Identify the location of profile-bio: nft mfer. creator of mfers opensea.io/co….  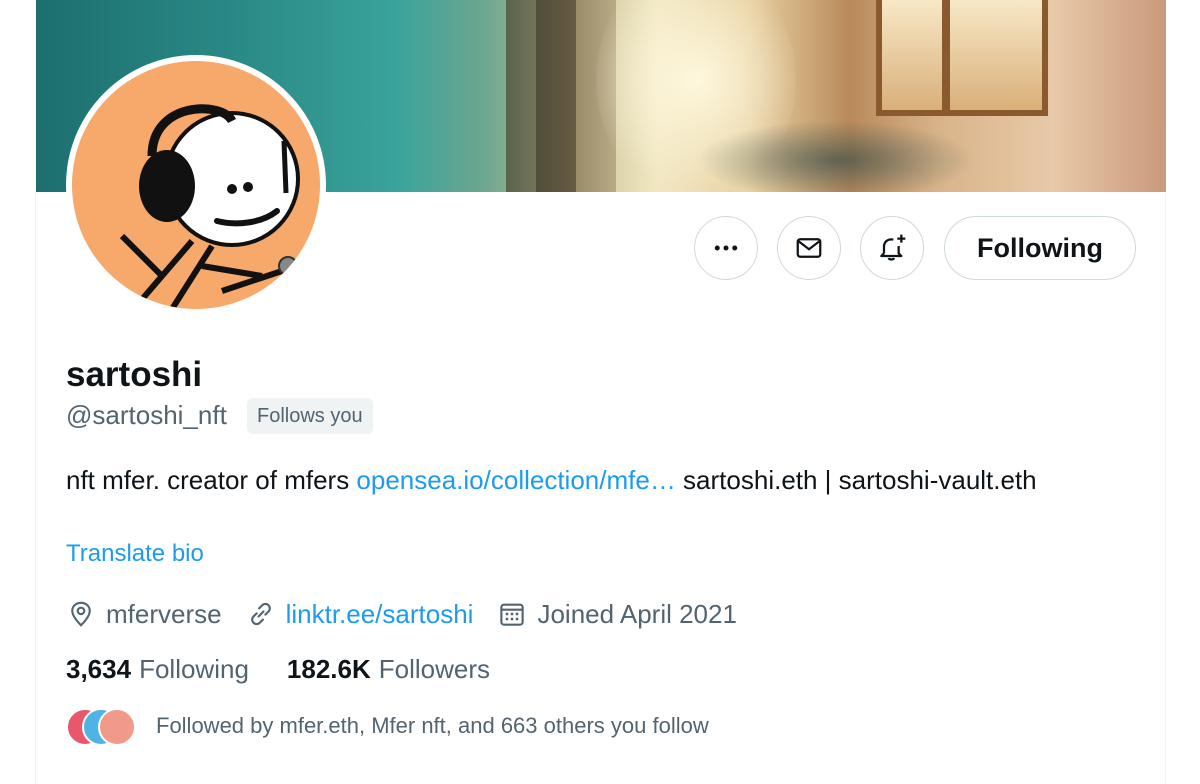
(596, 480).